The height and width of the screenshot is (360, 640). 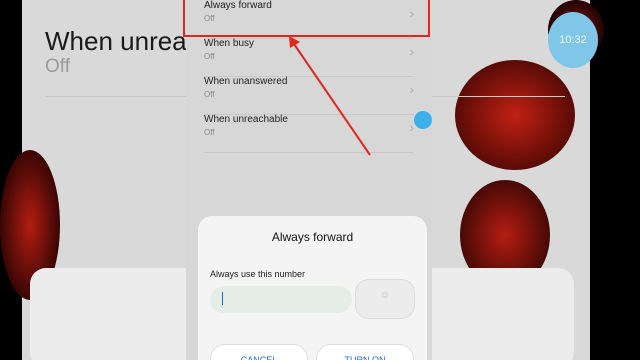 What do you see at coordinates (309, 95) in the screenshot?
I see `list-item-when-unanswered: When unanswered Off ›` at bounding box center [309, 95].